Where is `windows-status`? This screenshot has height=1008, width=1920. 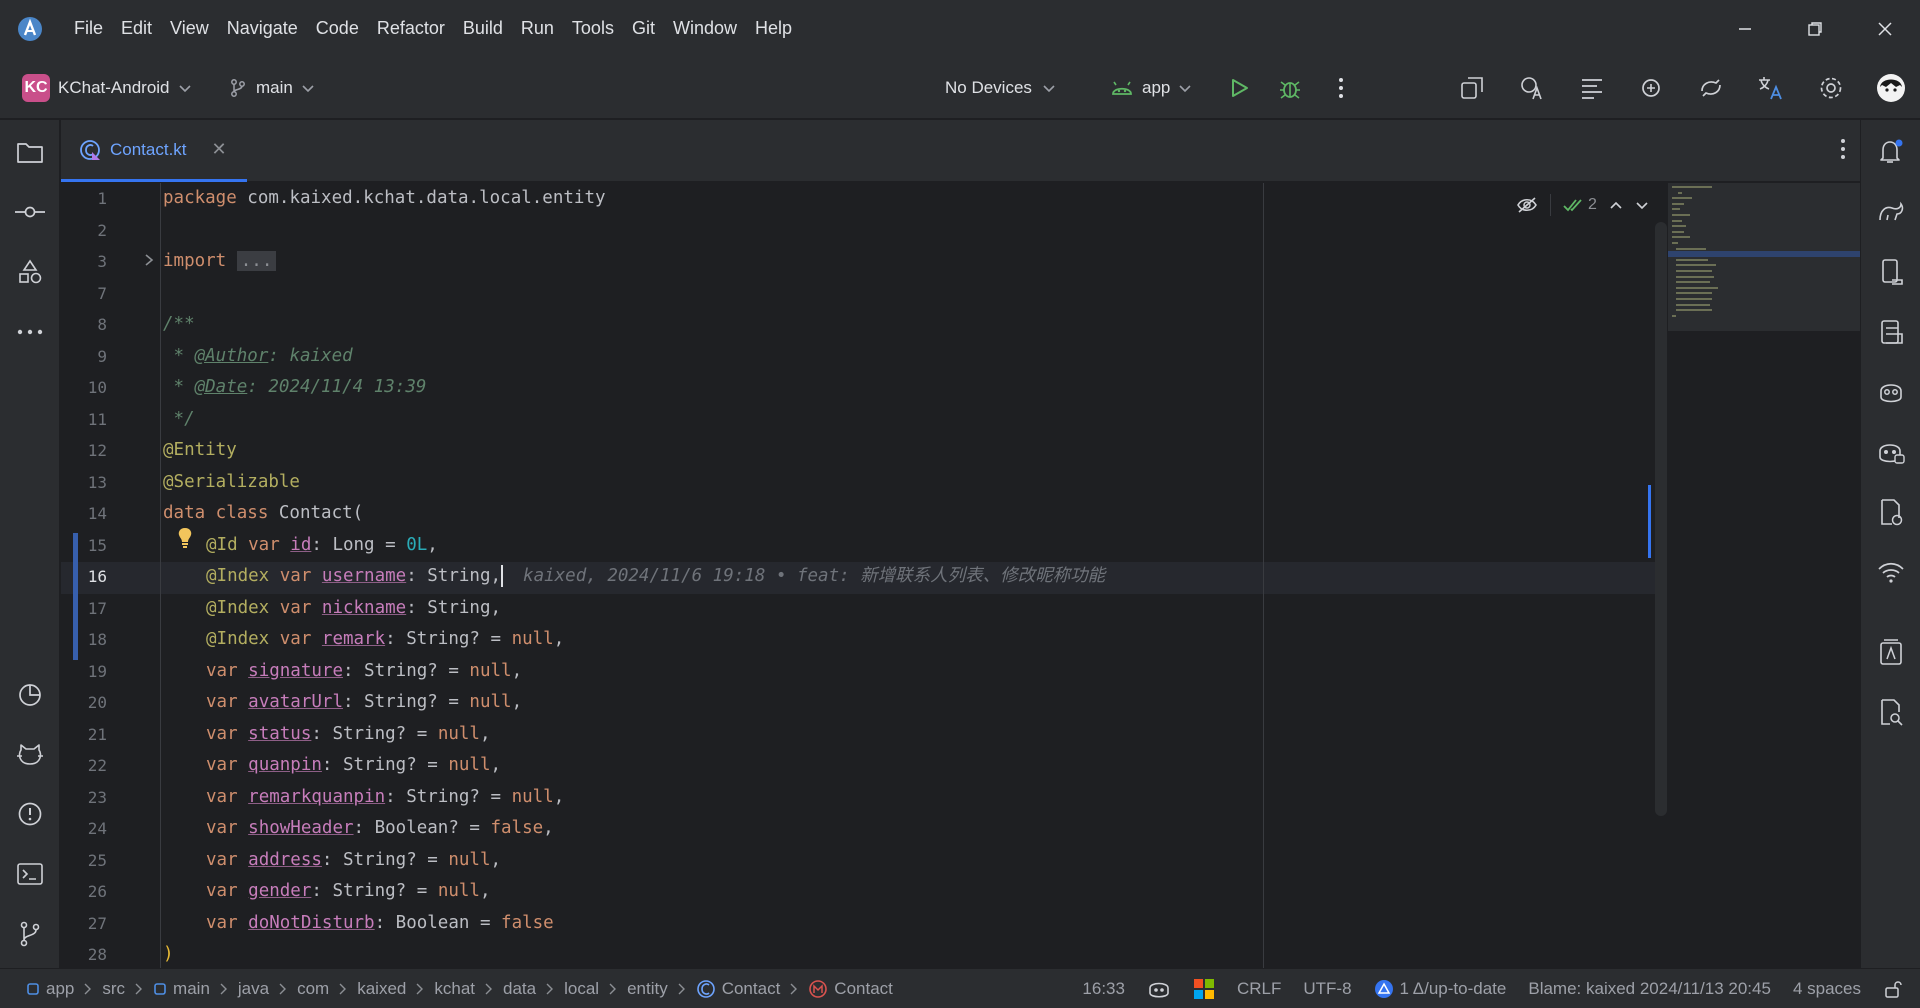 windows-status is located at coordinates (1204, 989).